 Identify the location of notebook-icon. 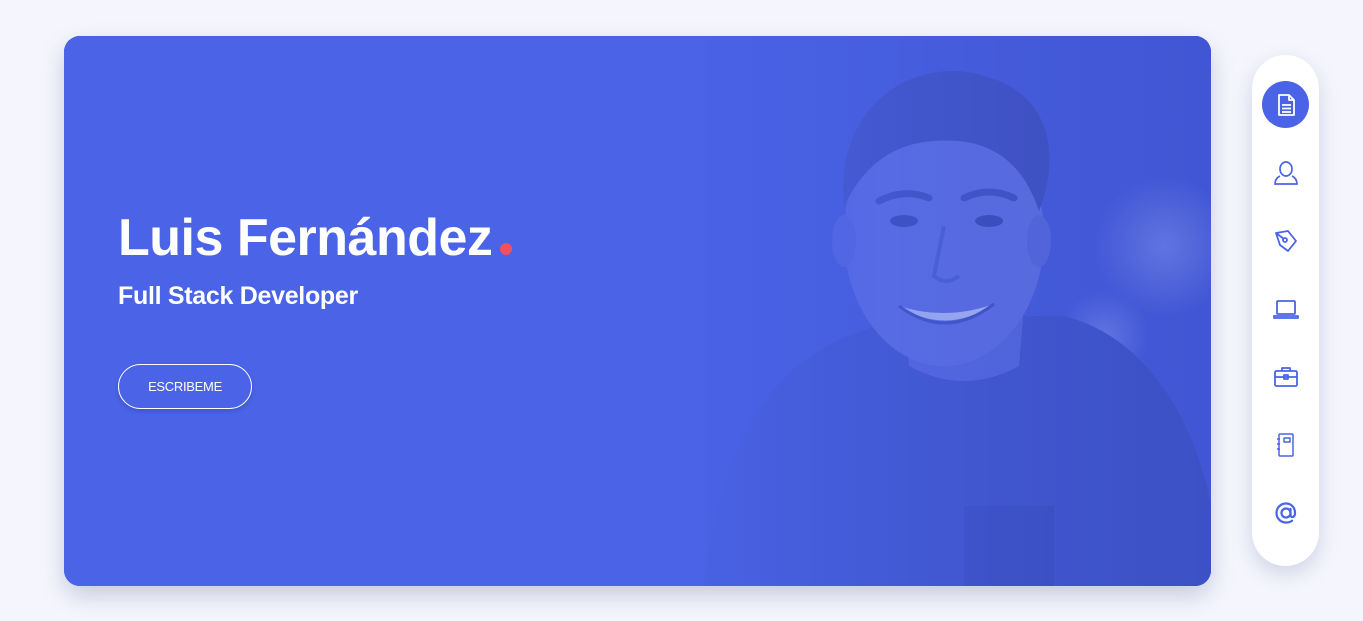
(1285, 444).